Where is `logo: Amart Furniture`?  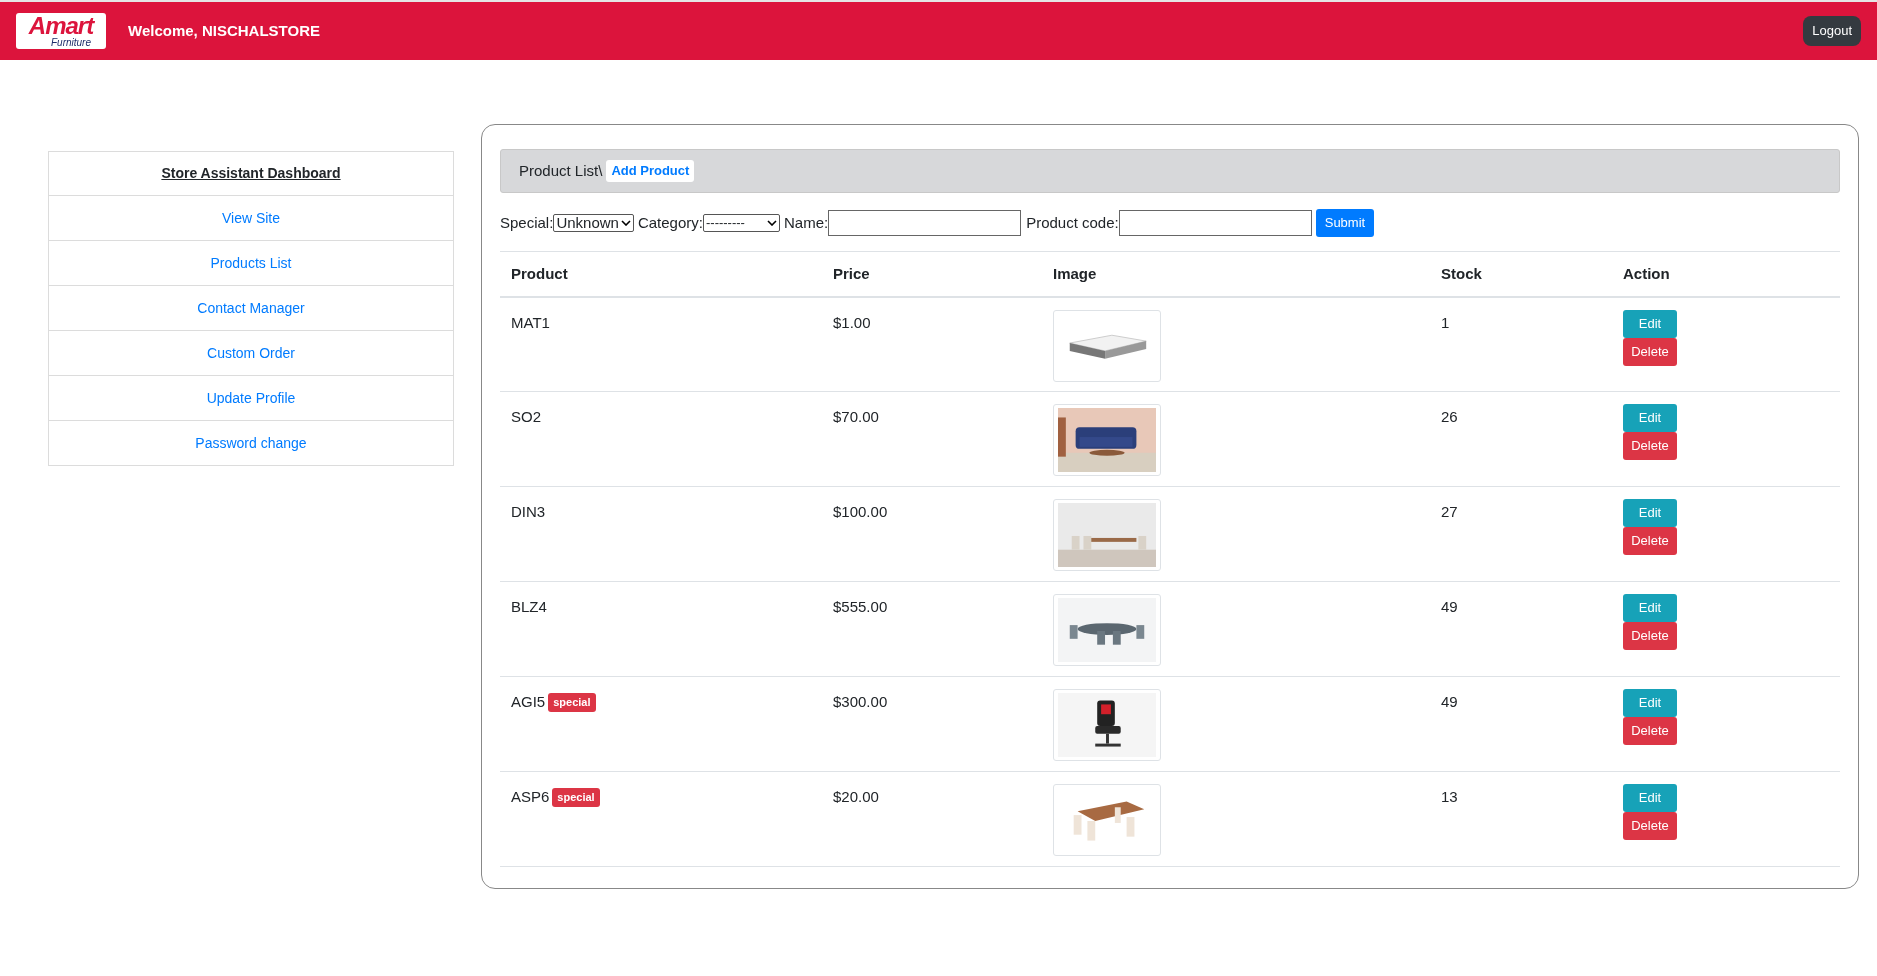
logo: Amart Furniture is located at coordinates (61, 31).